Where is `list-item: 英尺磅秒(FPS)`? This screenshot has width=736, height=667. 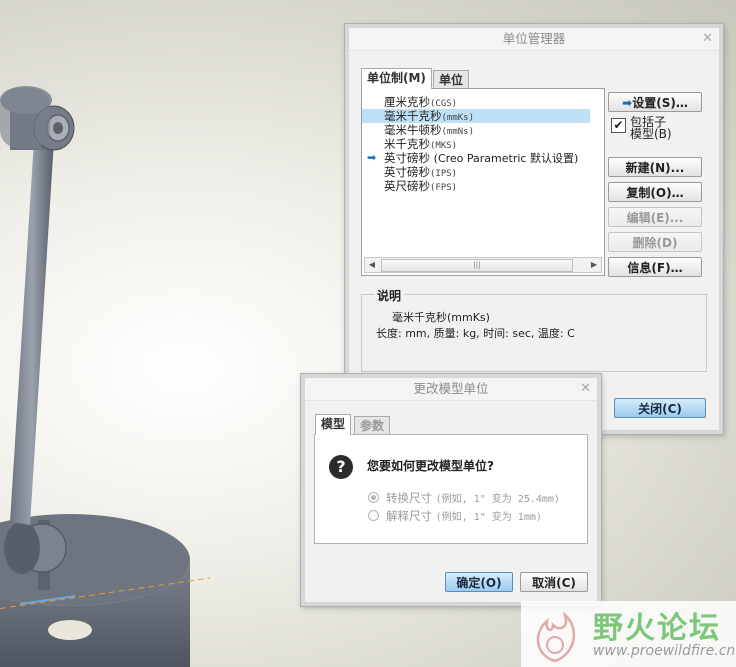
list-item: 英尺磅秒(FPS) is located at coordinates (420, 186).